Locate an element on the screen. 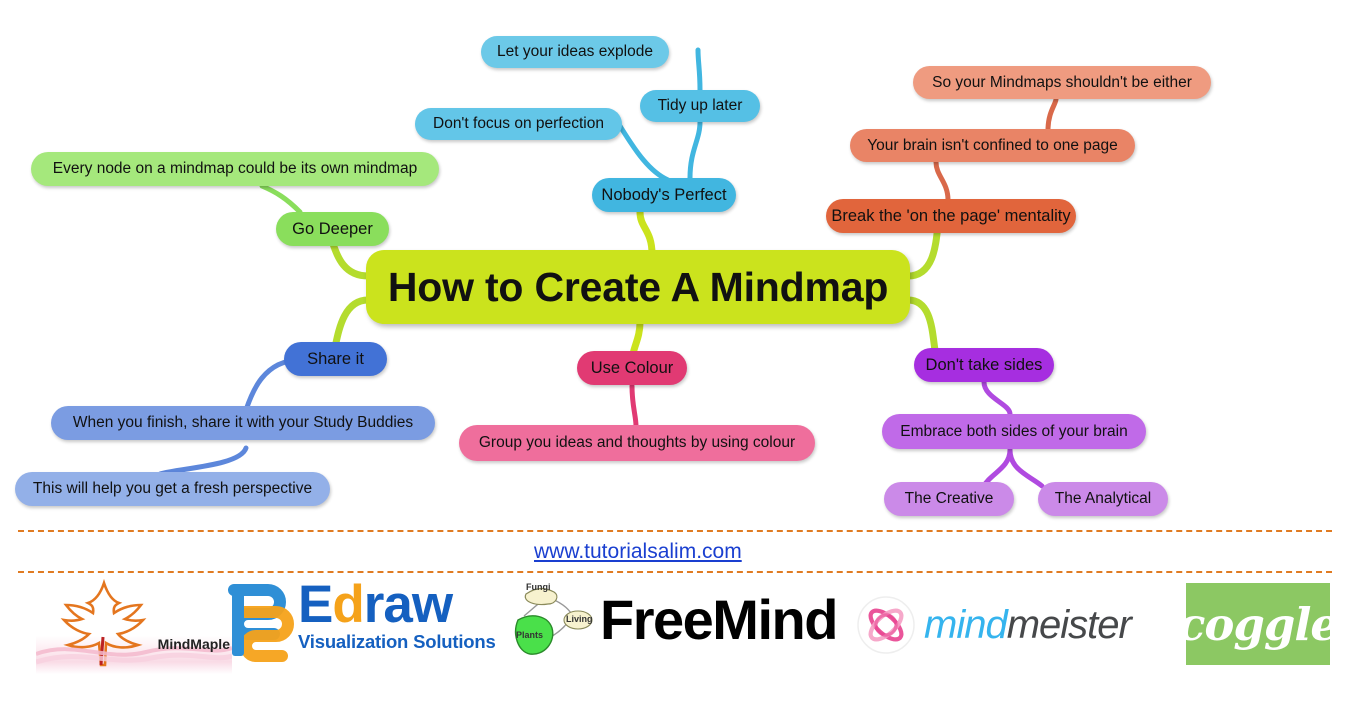  thumbnail-label-plants: Plants is located at coordinates (530, 635).